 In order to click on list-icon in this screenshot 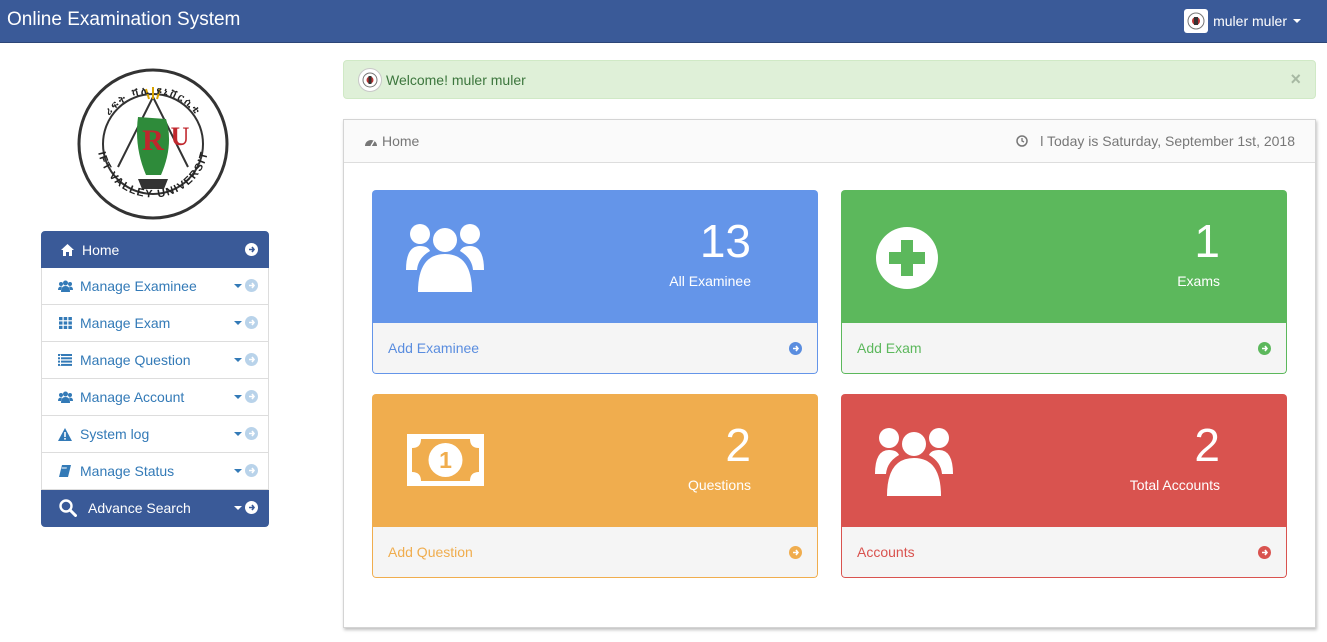, I will do `click(65, 360)`.